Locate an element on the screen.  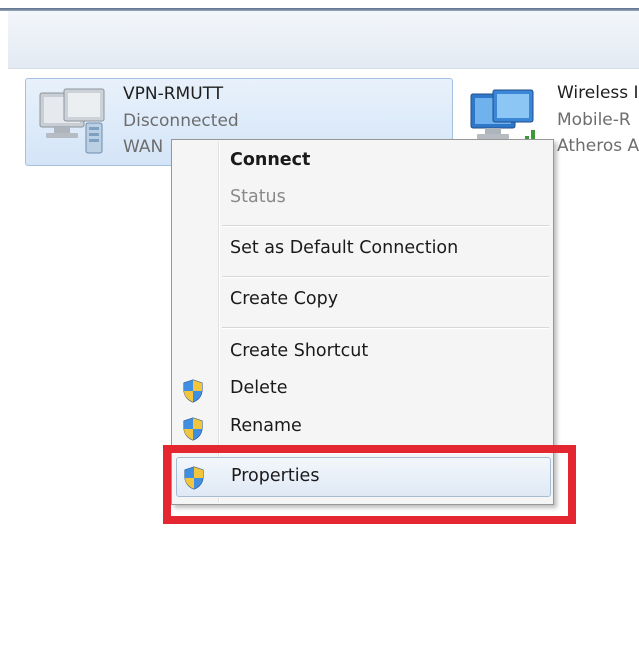
menu-item-label: Set as Default Connection is located at coordinates (344, 248).